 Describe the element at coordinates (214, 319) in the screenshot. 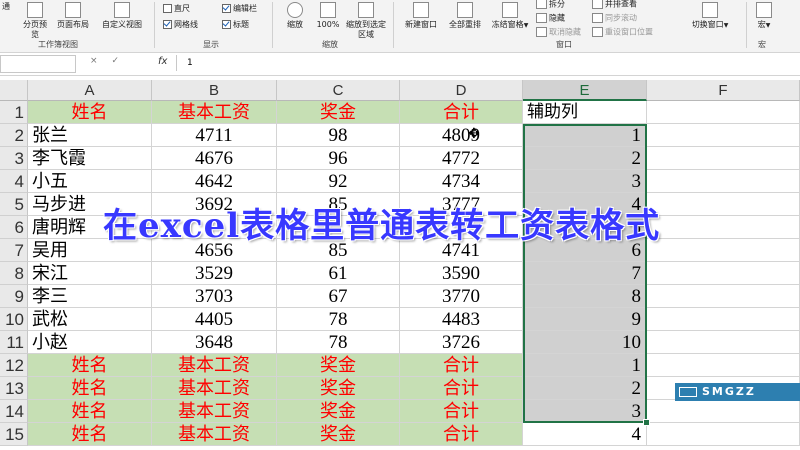

I see `cell-b10: 4405` at that location.